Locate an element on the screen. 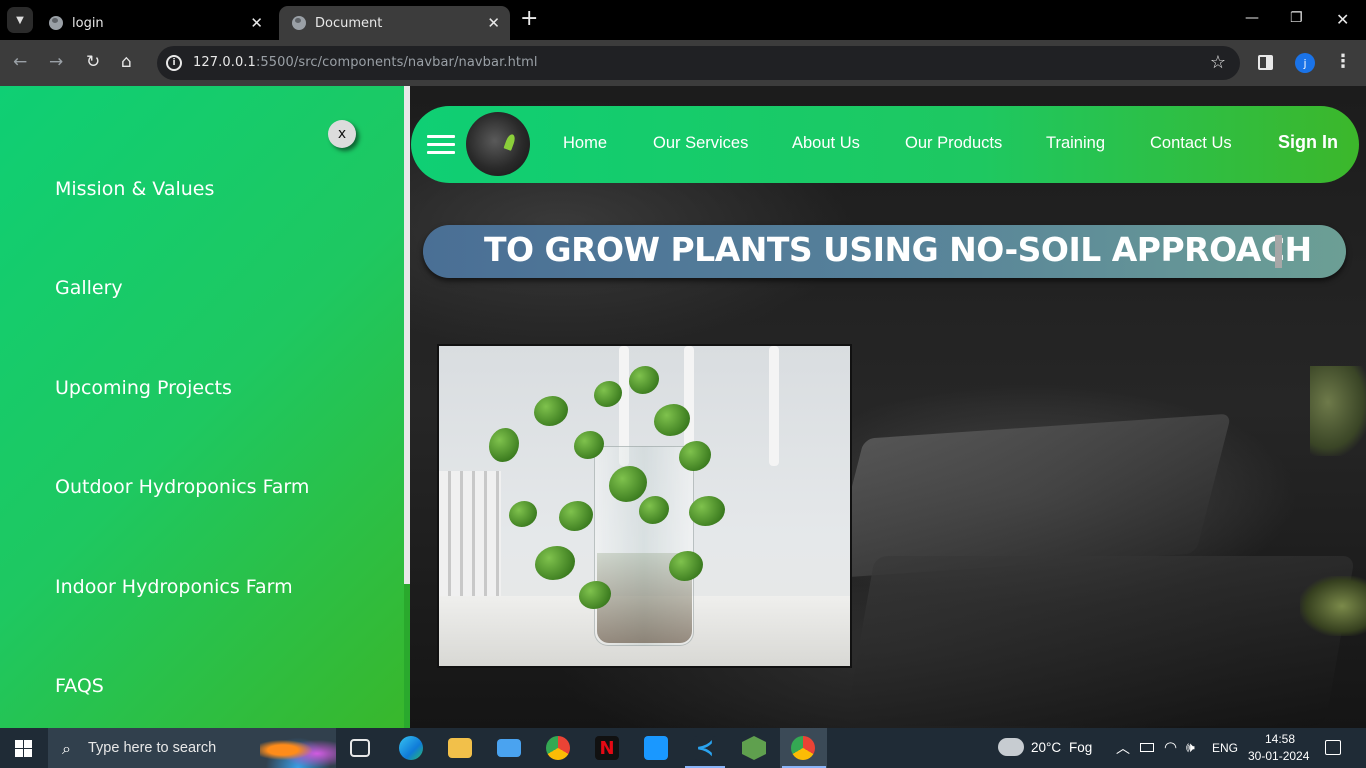 Image resolution: width=1366 pixels, height=768 pixels. volume-icon: 🕪 is located at coordinates (1190, 747).